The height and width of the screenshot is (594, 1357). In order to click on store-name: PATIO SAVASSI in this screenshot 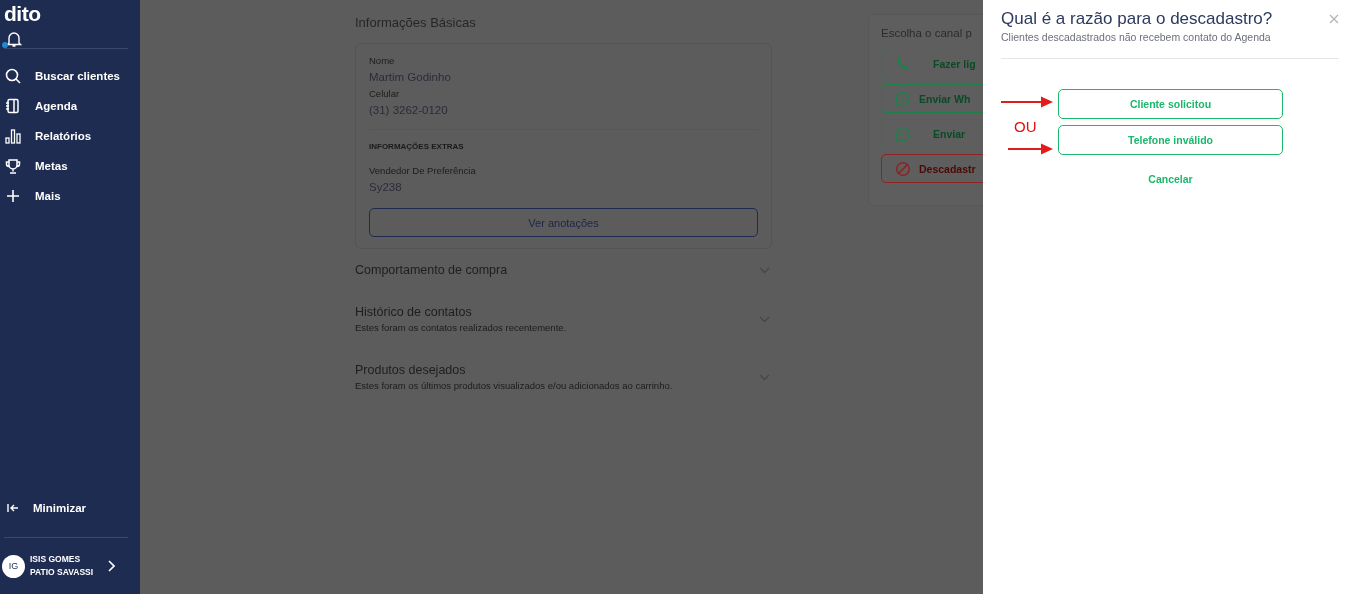, I will do `click(62, 572)`.